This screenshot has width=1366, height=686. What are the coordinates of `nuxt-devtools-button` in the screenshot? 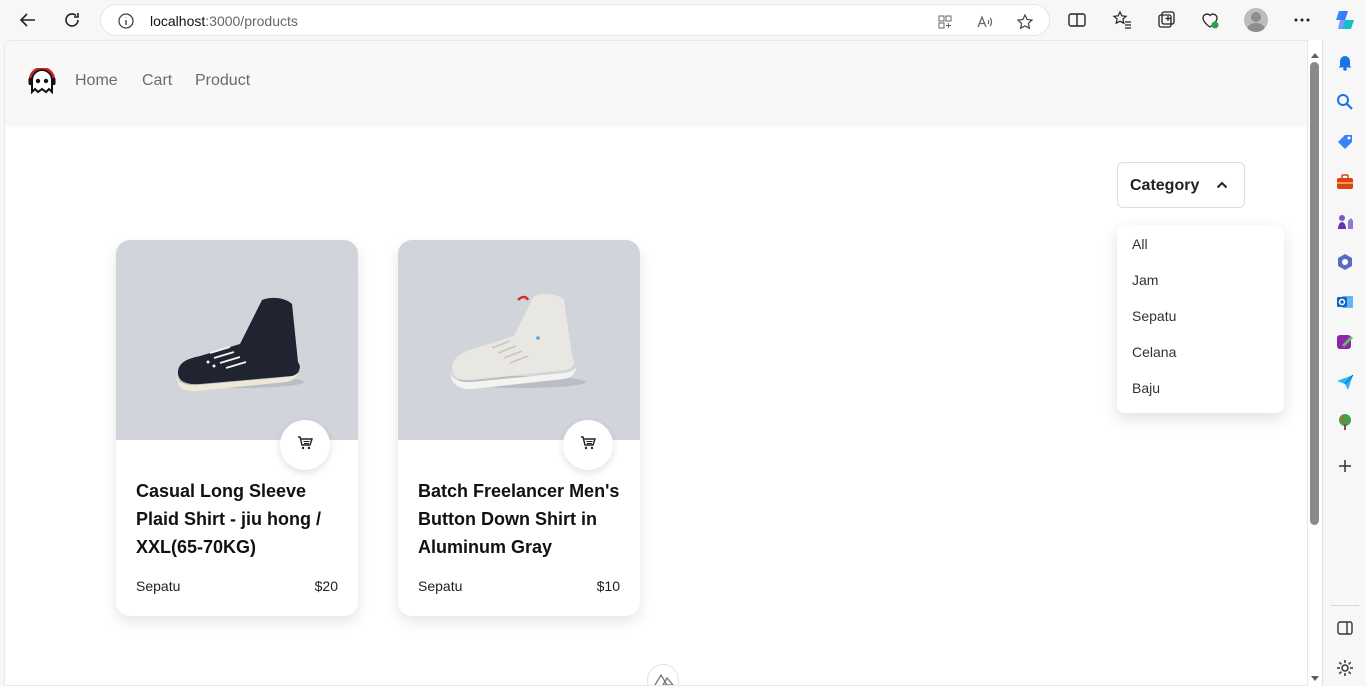 It's located at (663, 674).